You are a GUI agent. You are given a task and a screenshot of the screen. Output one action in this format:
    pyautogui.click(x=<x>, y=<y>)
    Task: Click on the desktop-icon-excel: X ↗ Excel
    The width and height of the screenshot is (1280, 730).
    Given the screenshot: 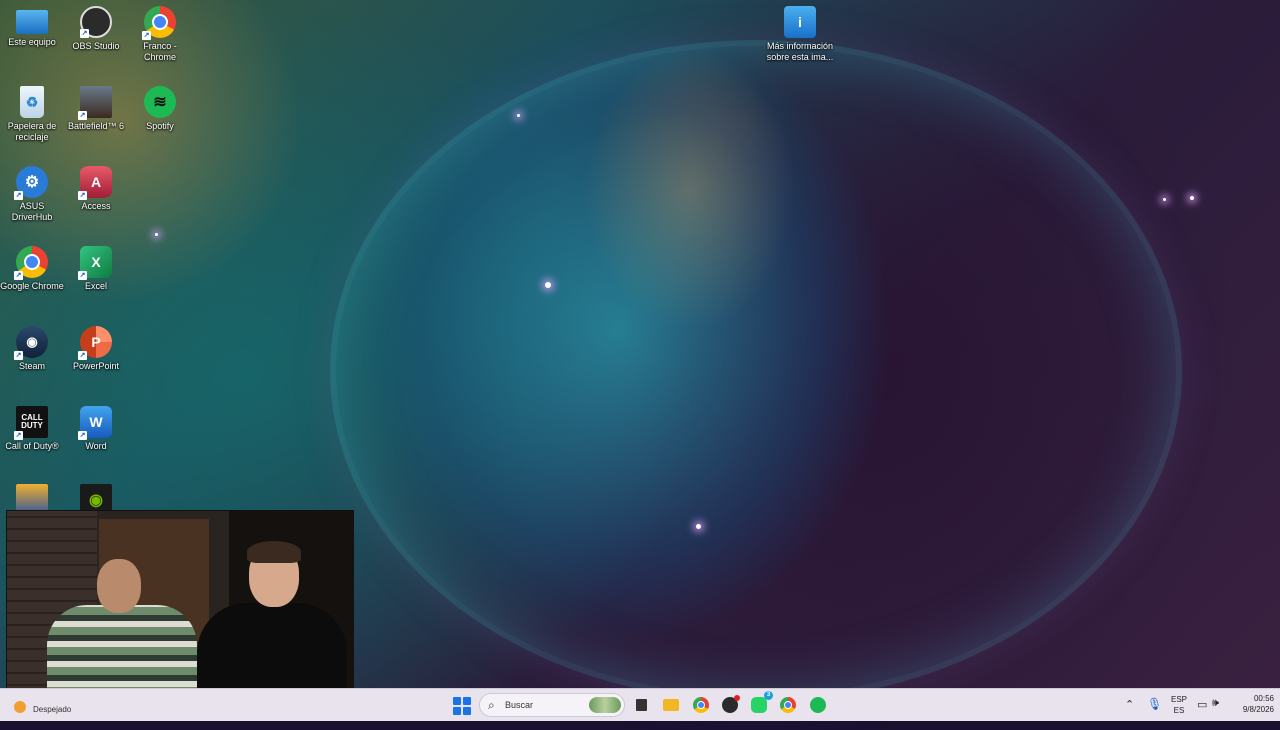 What is the action you would take?
    pyautogui.click(x=96, y=269)
    